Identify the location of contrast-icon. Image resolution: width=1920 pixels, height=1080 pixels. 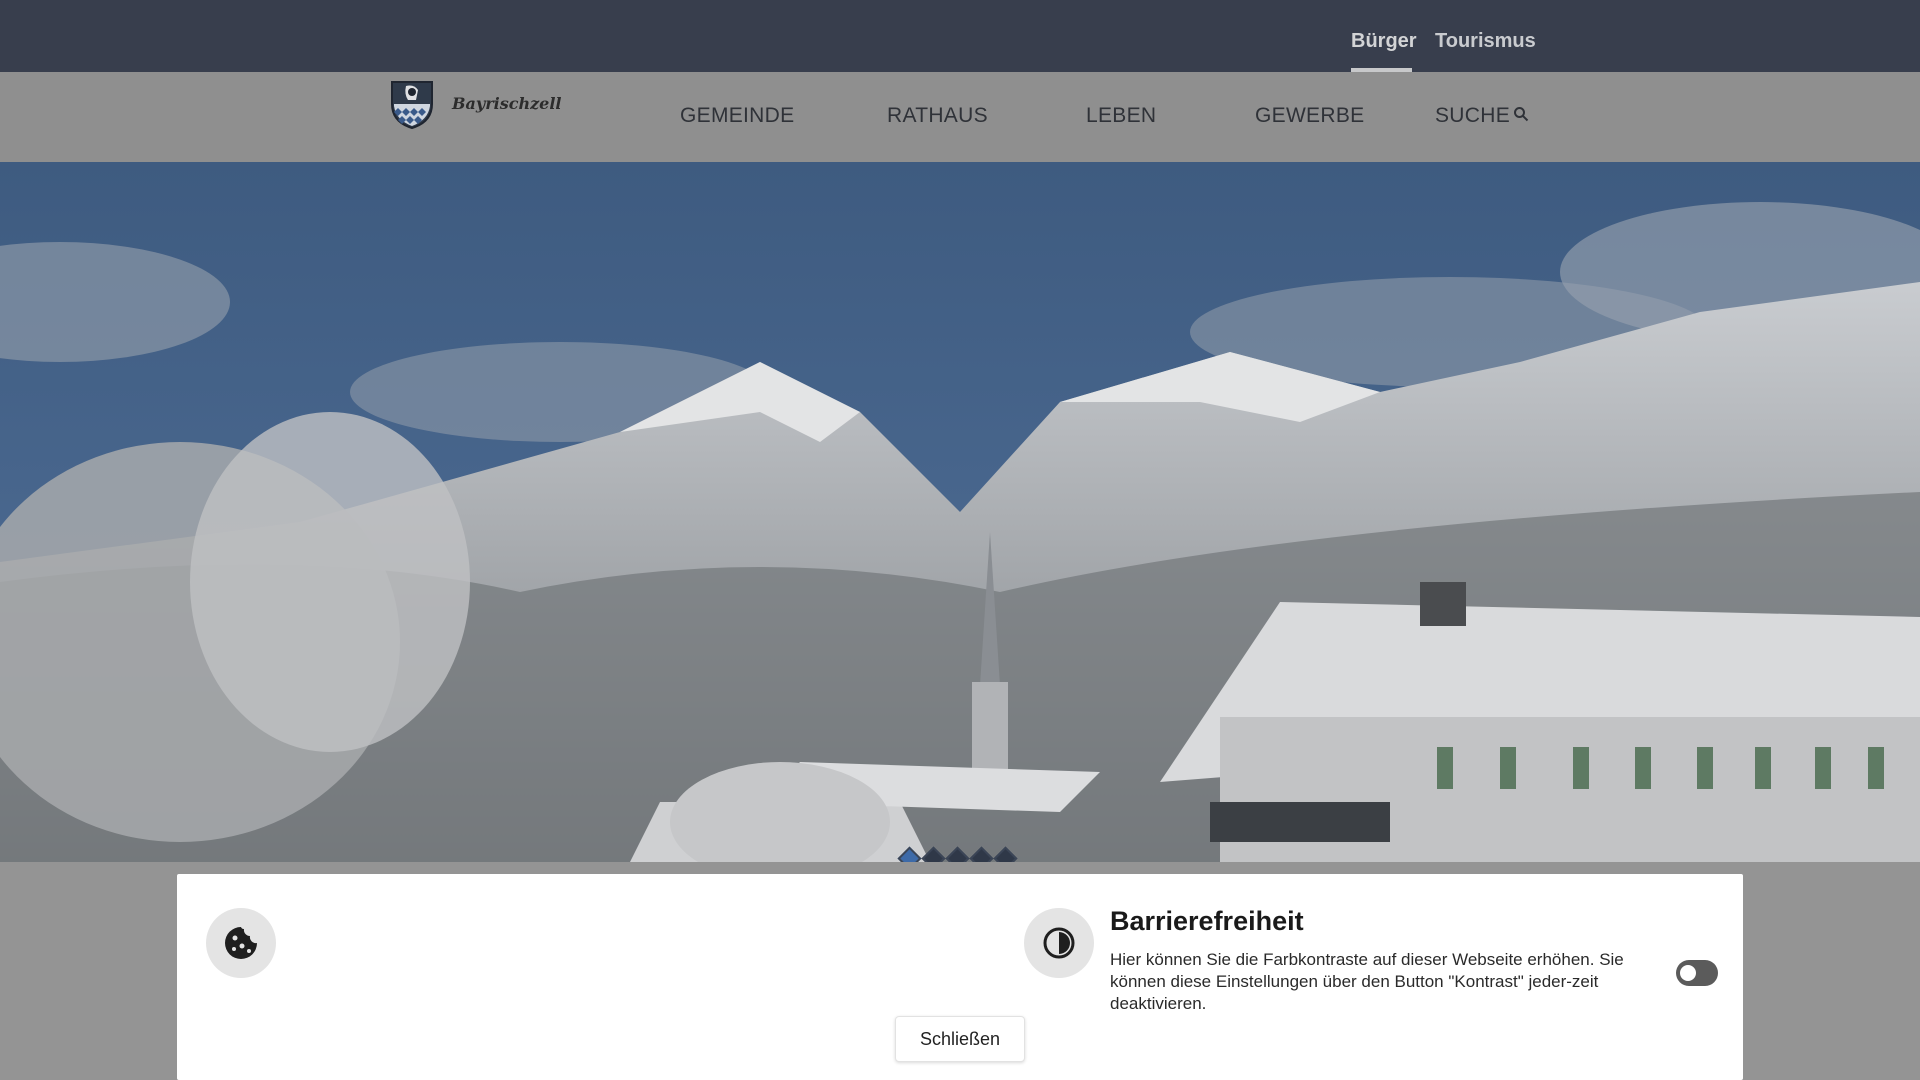
(1059, 943).